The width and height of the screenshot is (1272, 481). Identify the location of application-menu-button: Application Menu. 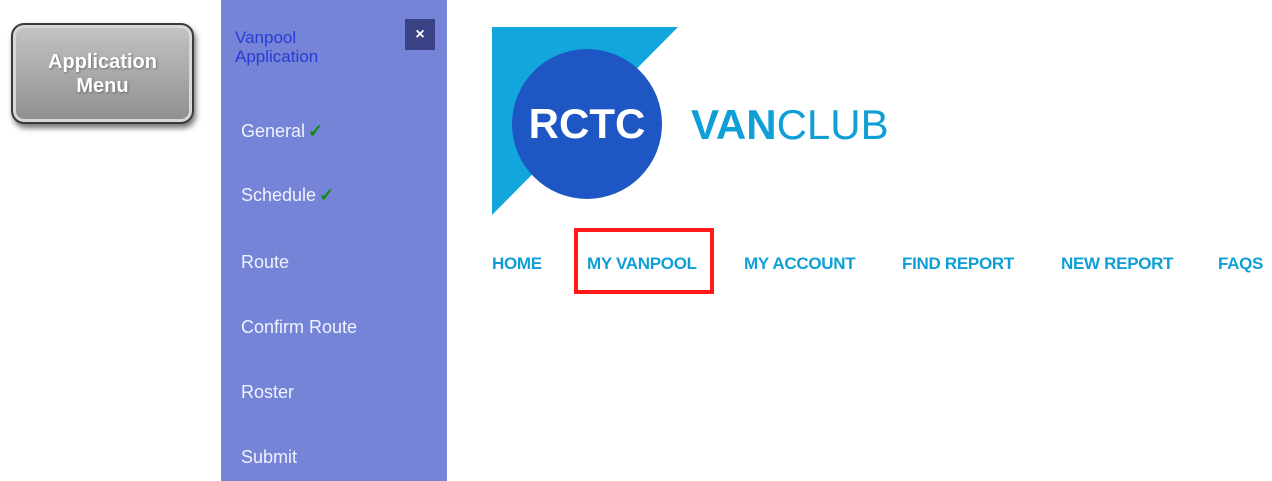
(102, 73).